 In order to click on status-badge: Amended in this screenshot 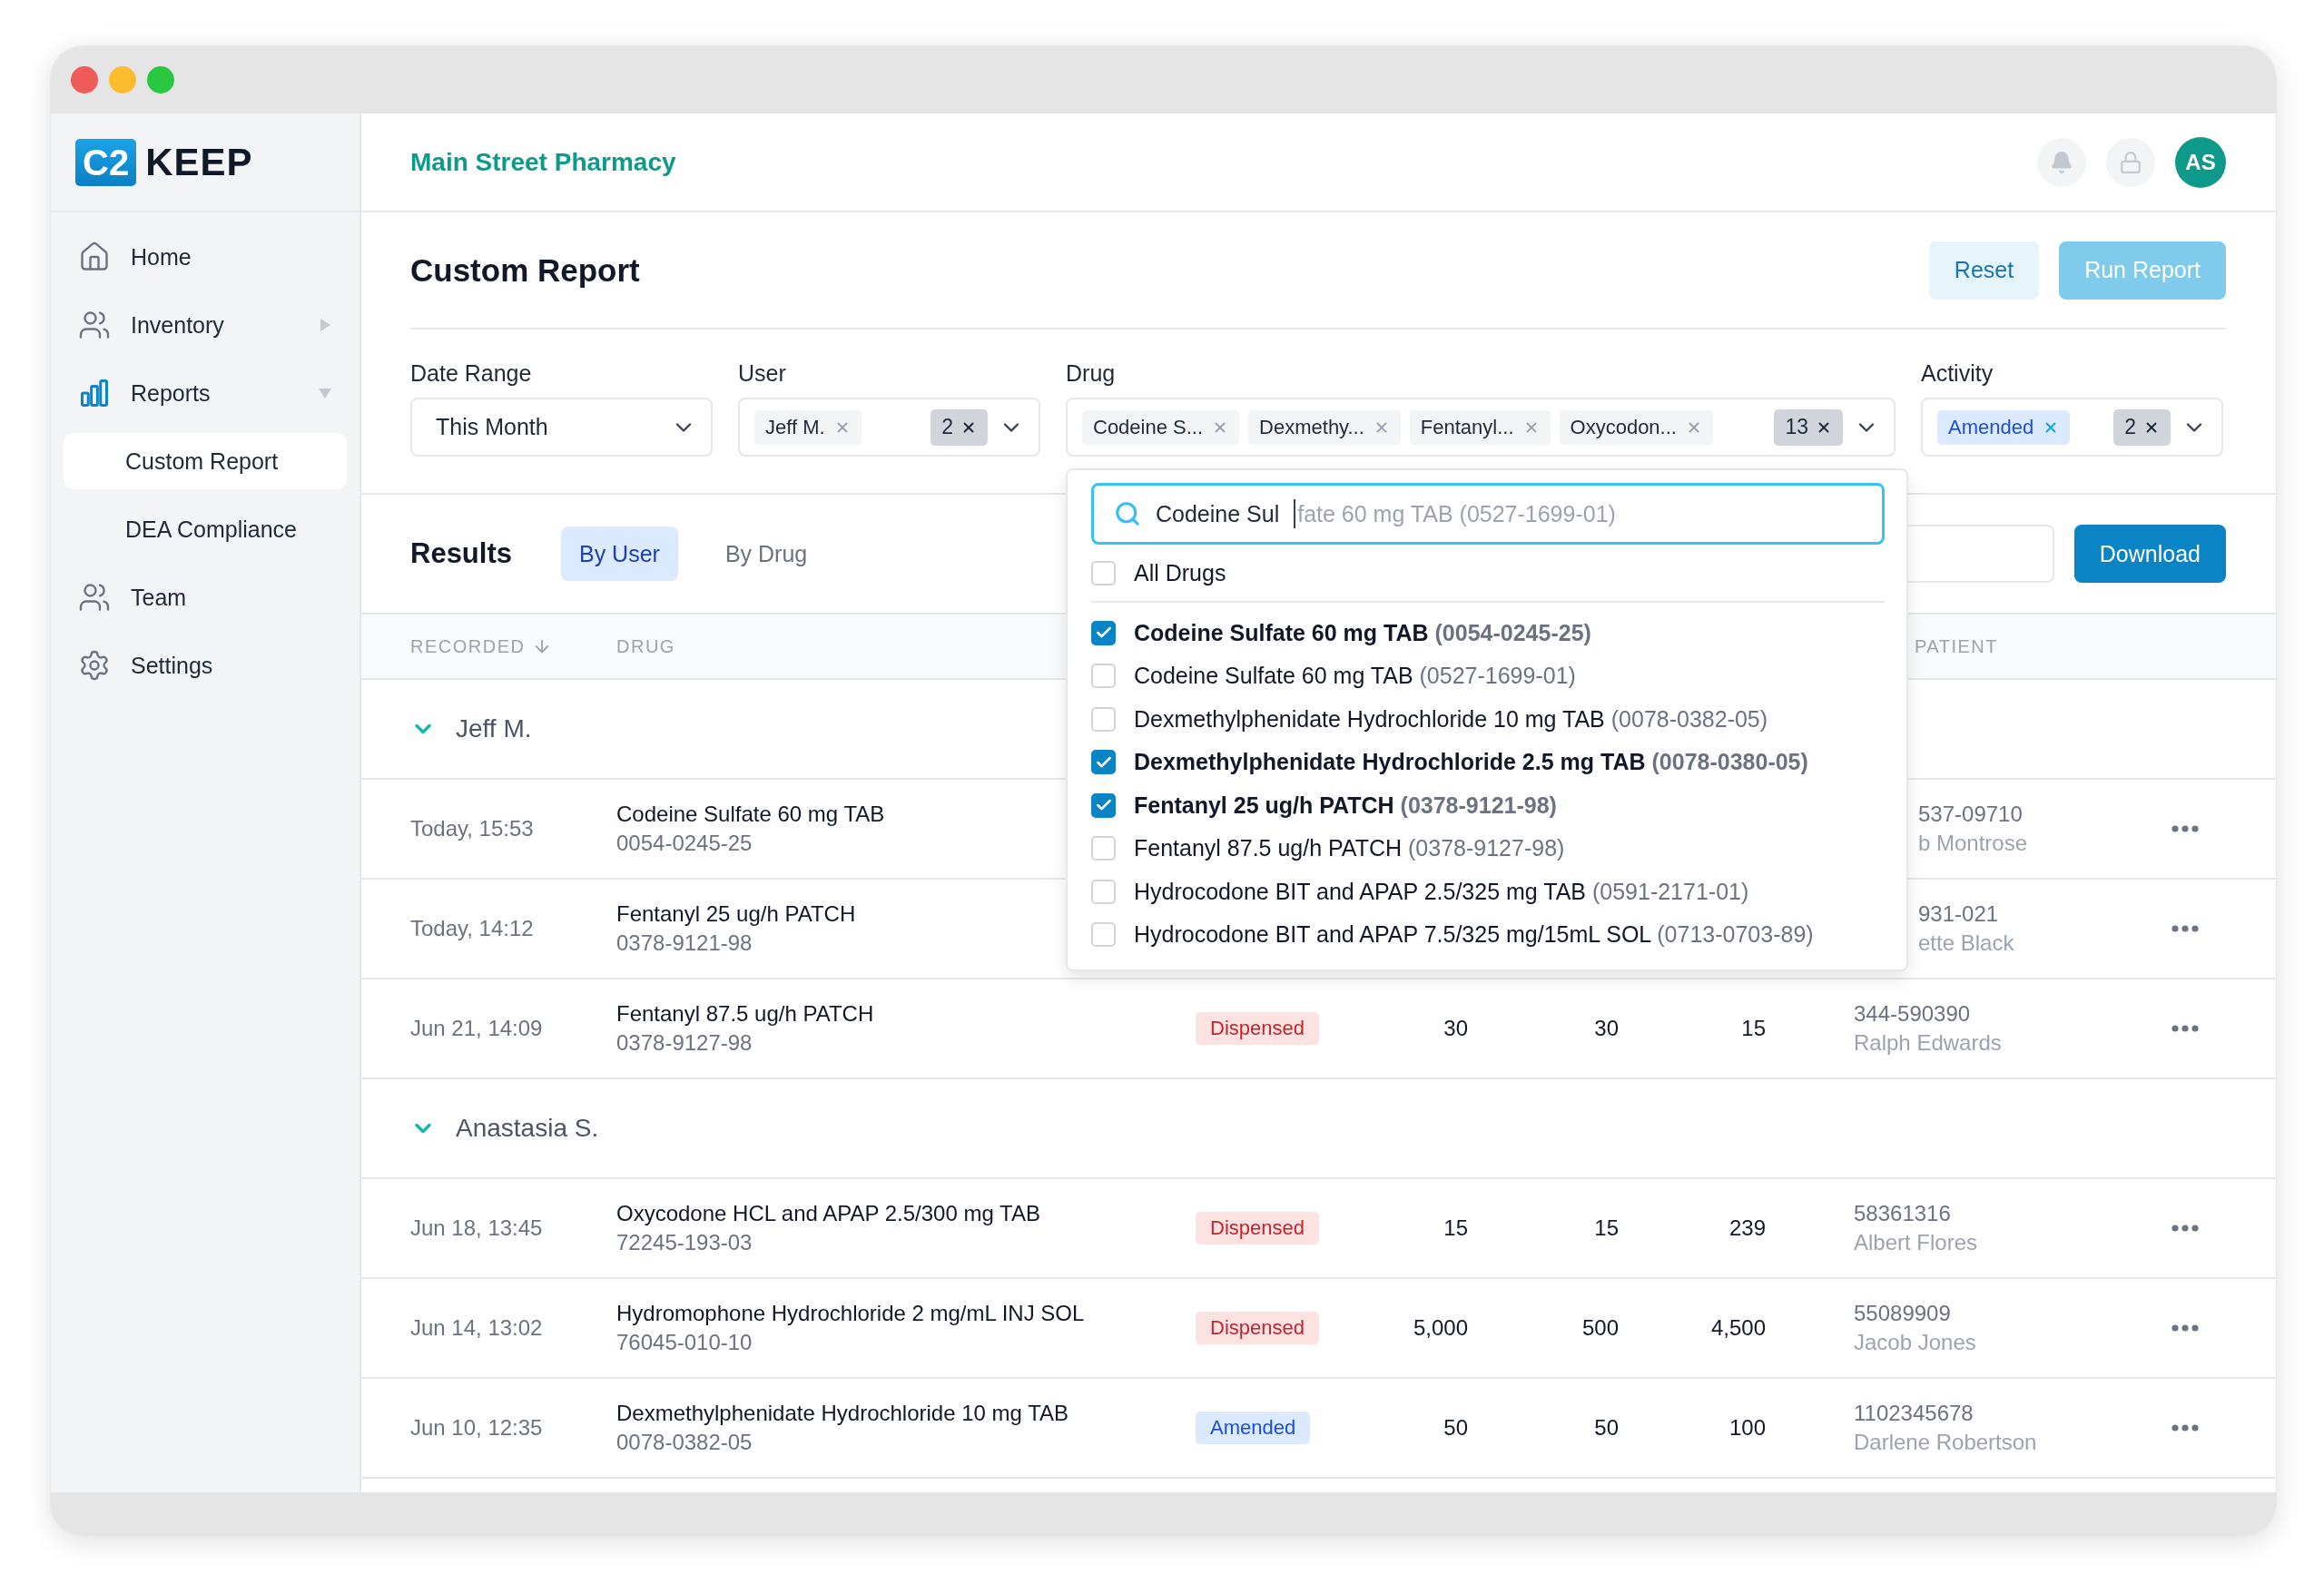, I will do `click(1253, 1428)`.